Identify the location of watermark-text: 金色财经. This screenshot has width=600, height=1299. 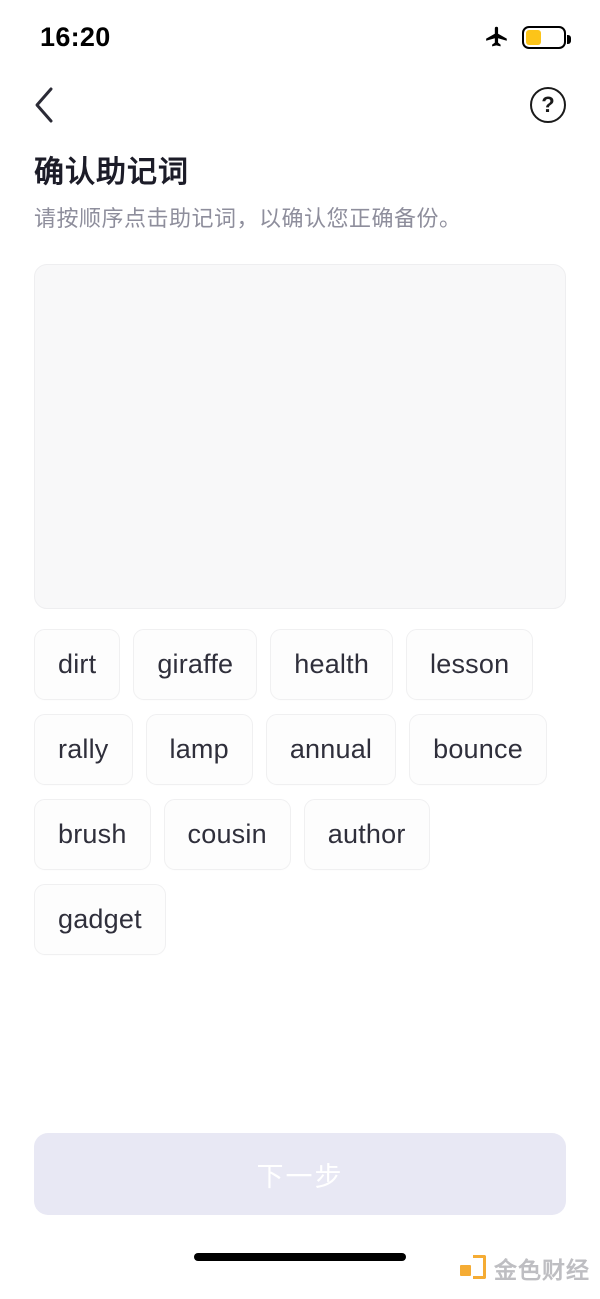
(542, 1270).